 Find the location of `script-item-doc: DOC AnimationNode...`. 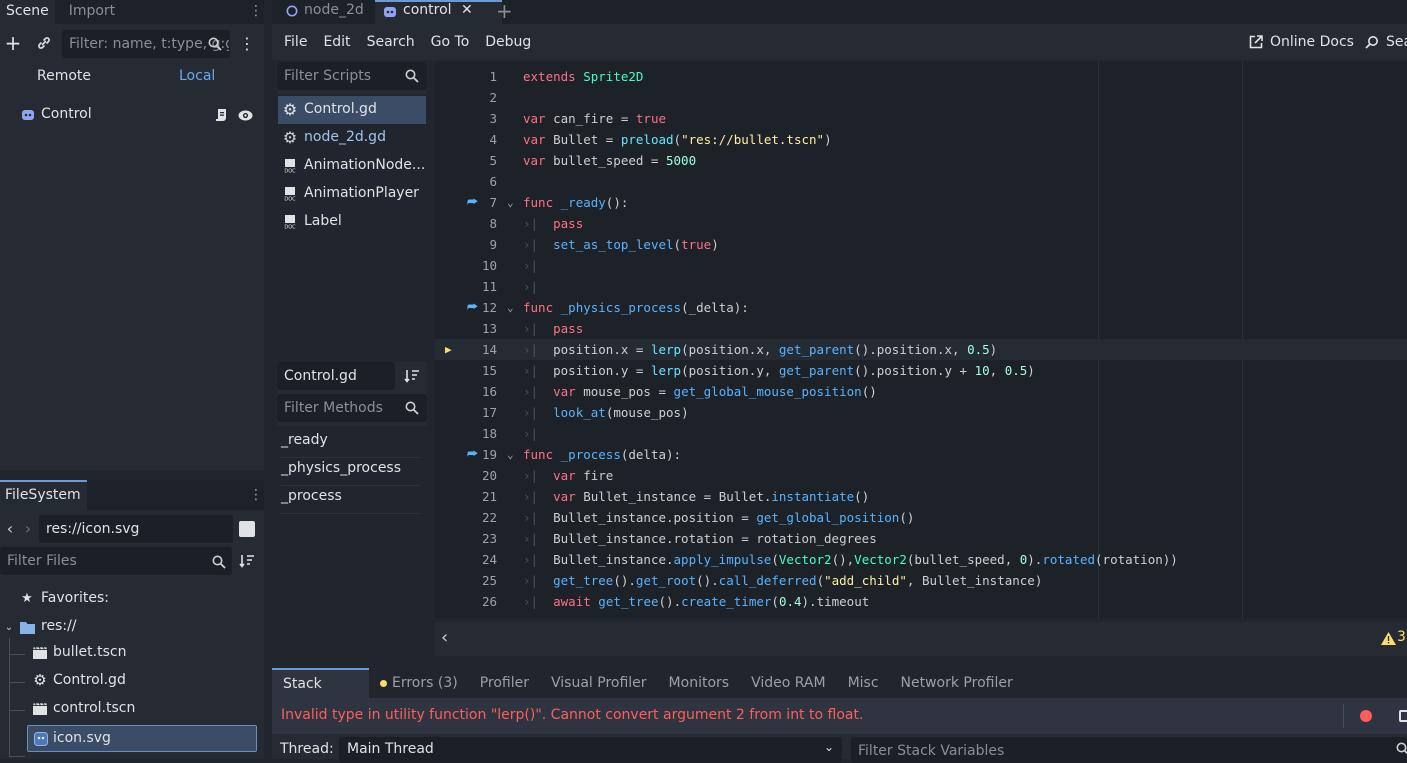

script-item-doc: DOC AnimationNode... is located at coordinates (352, 166).